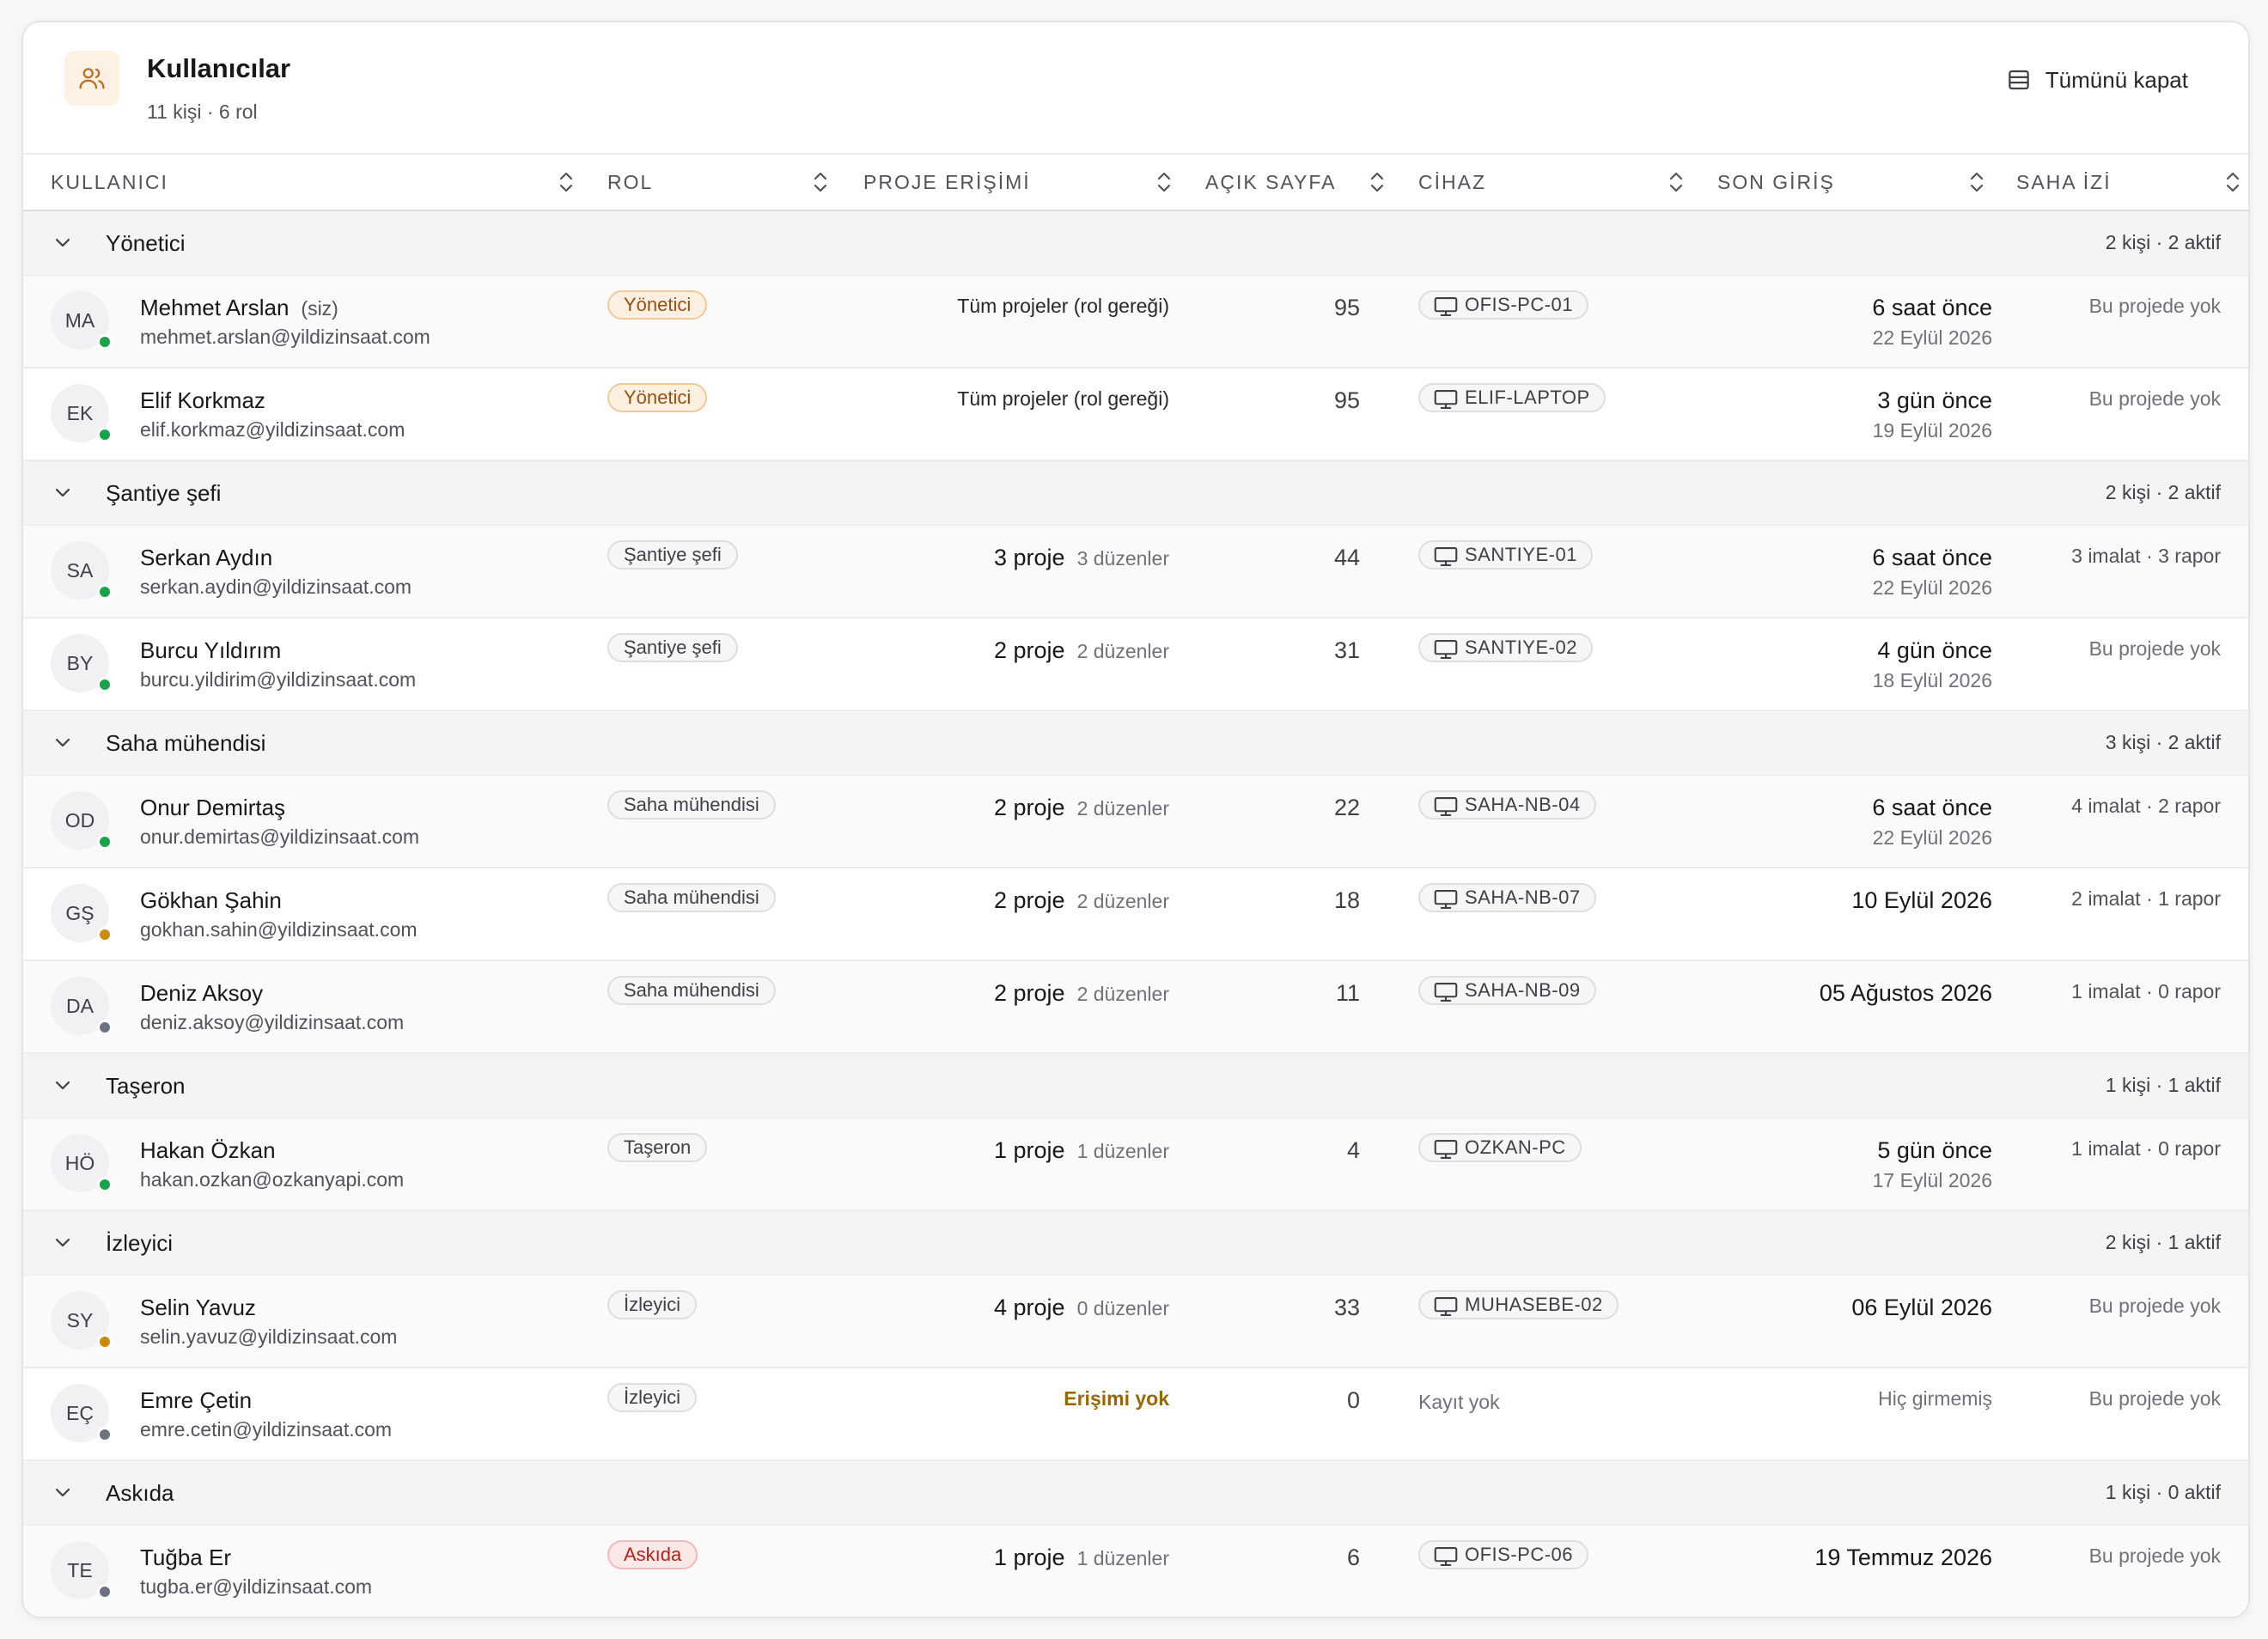  What do you see at coordinates (2019, 80) in the screenshot?
I see `collapse-all-icon` at bounding box center [2019, 80].